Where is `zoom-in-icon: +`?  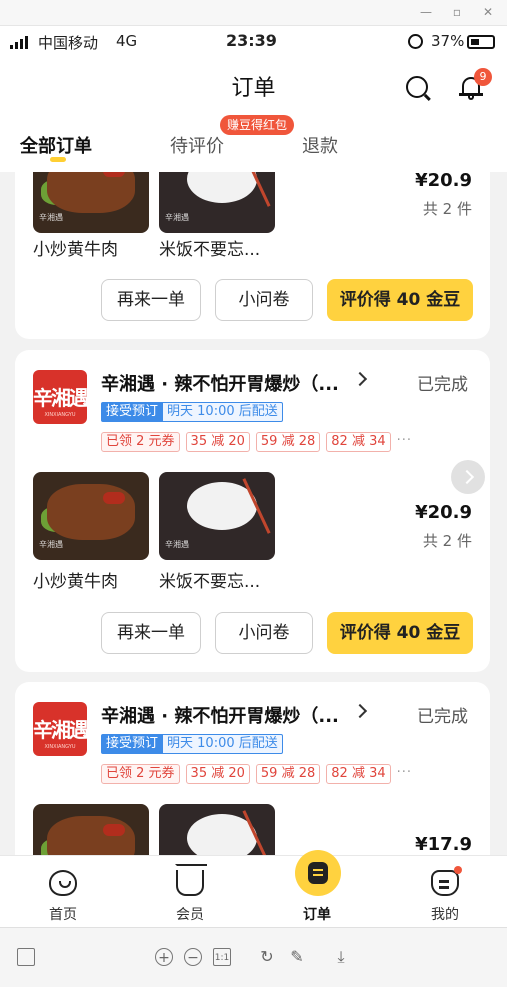 zoom-in-icon: + is located at coordinates (164, 957).